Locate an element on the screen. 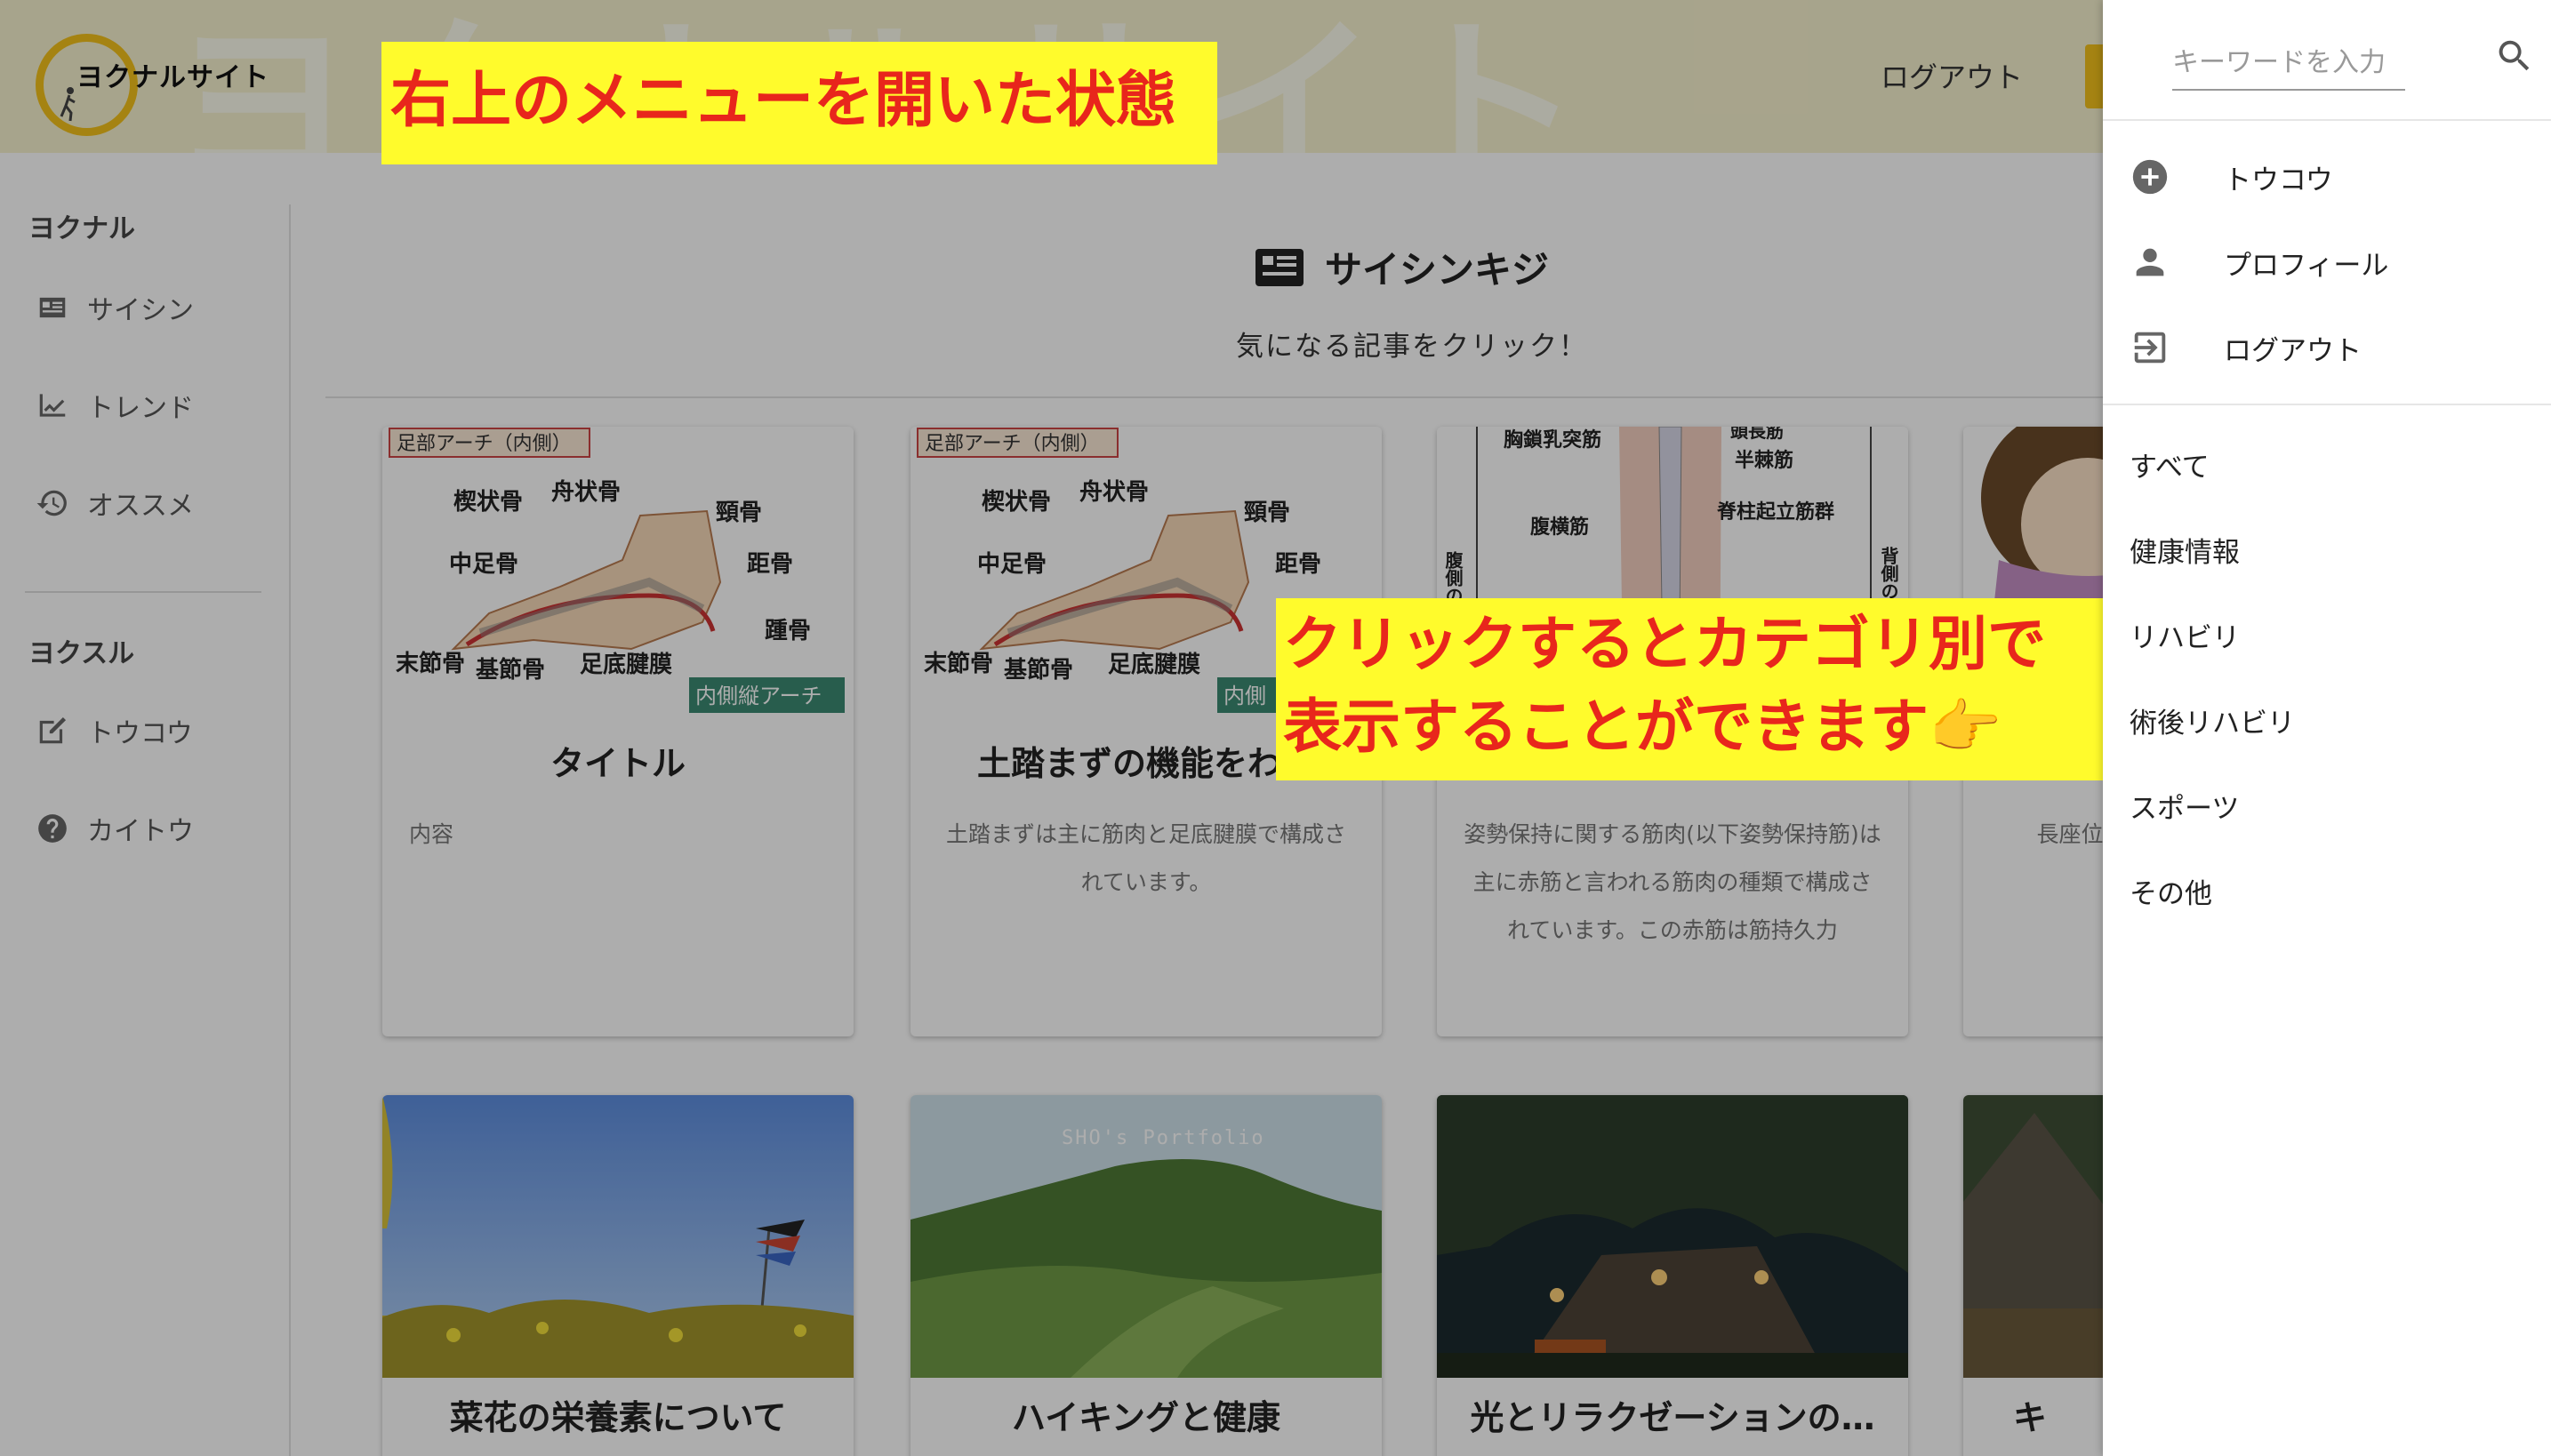 This screenshot has height=1456, width=2551. search-input is located at coordinates (2288, 63).